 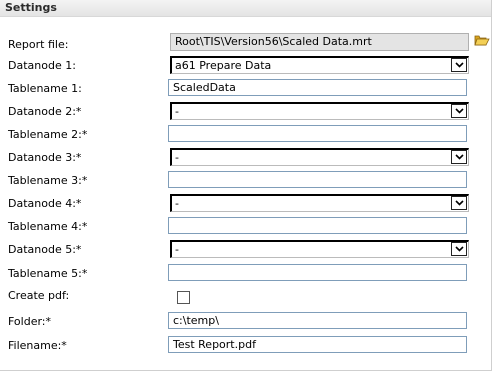 I want to click on create-pdf-checkbox, so click(x=183, y=297).